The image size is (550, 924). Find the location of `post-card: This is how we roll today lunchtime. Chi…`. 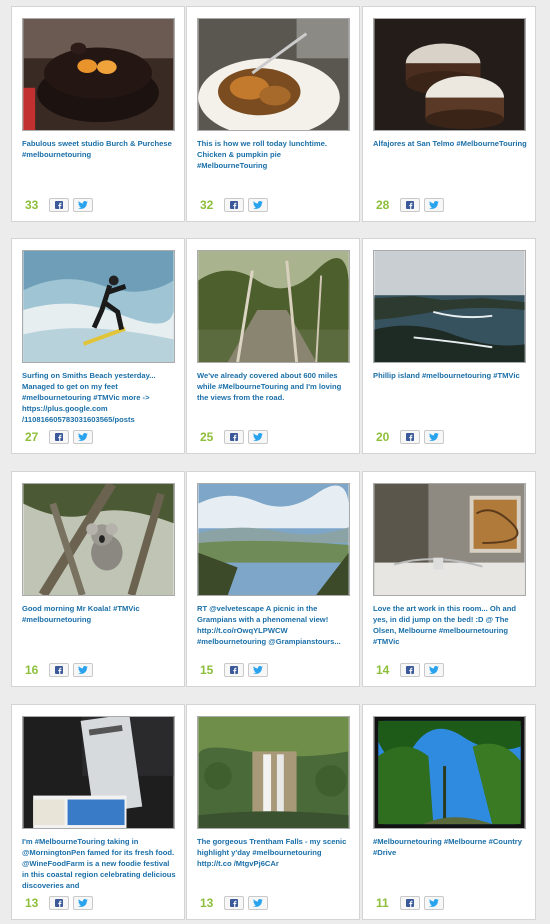

post-card: This is how we roll today lunchtime. Chi… is located at coordinates (273, 114).